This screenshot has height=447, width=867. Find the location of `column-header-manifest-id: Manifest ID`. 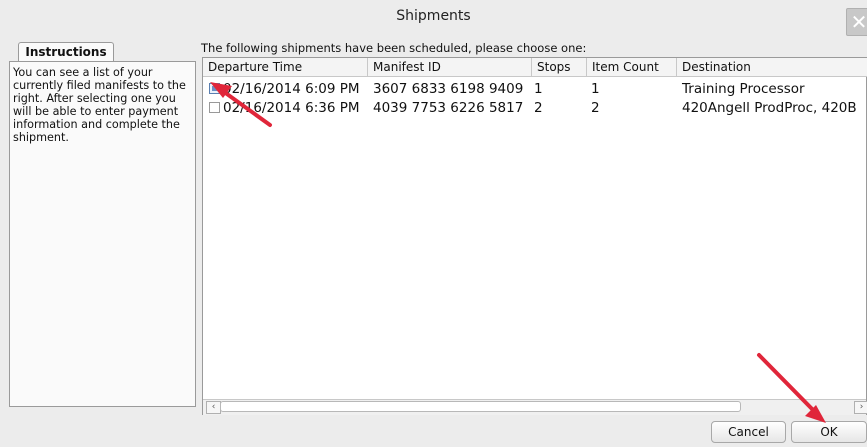

column-header-manifest-id: Manifest ID is located at coordinates (450, 67).